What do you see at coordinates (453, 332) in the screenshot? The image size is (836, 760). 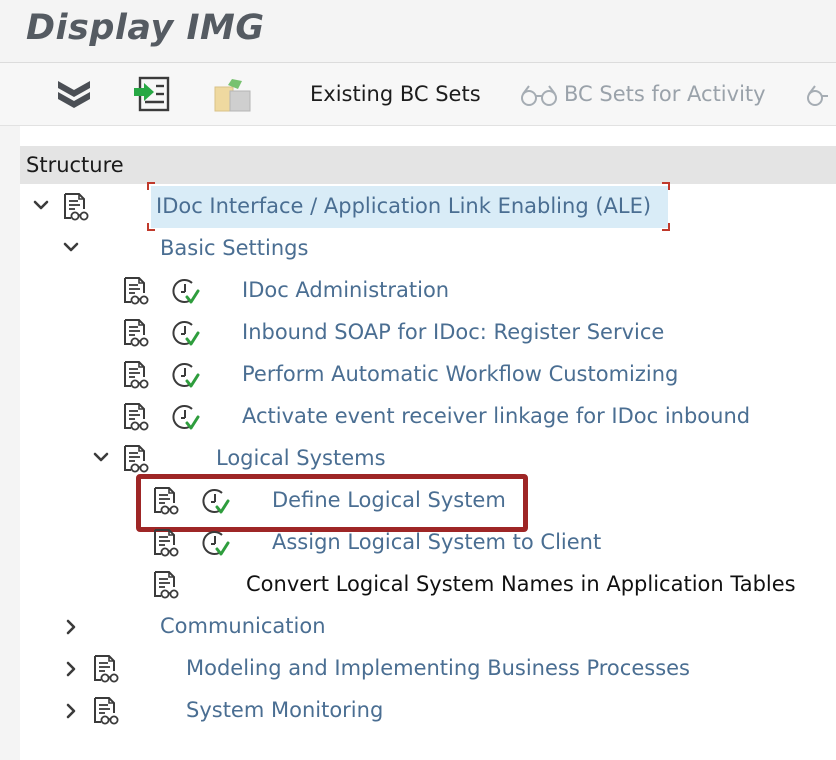 I see `tree-node-label: Inbound SOAP for IDoc: Register Service` at bounding box center [453, 332].